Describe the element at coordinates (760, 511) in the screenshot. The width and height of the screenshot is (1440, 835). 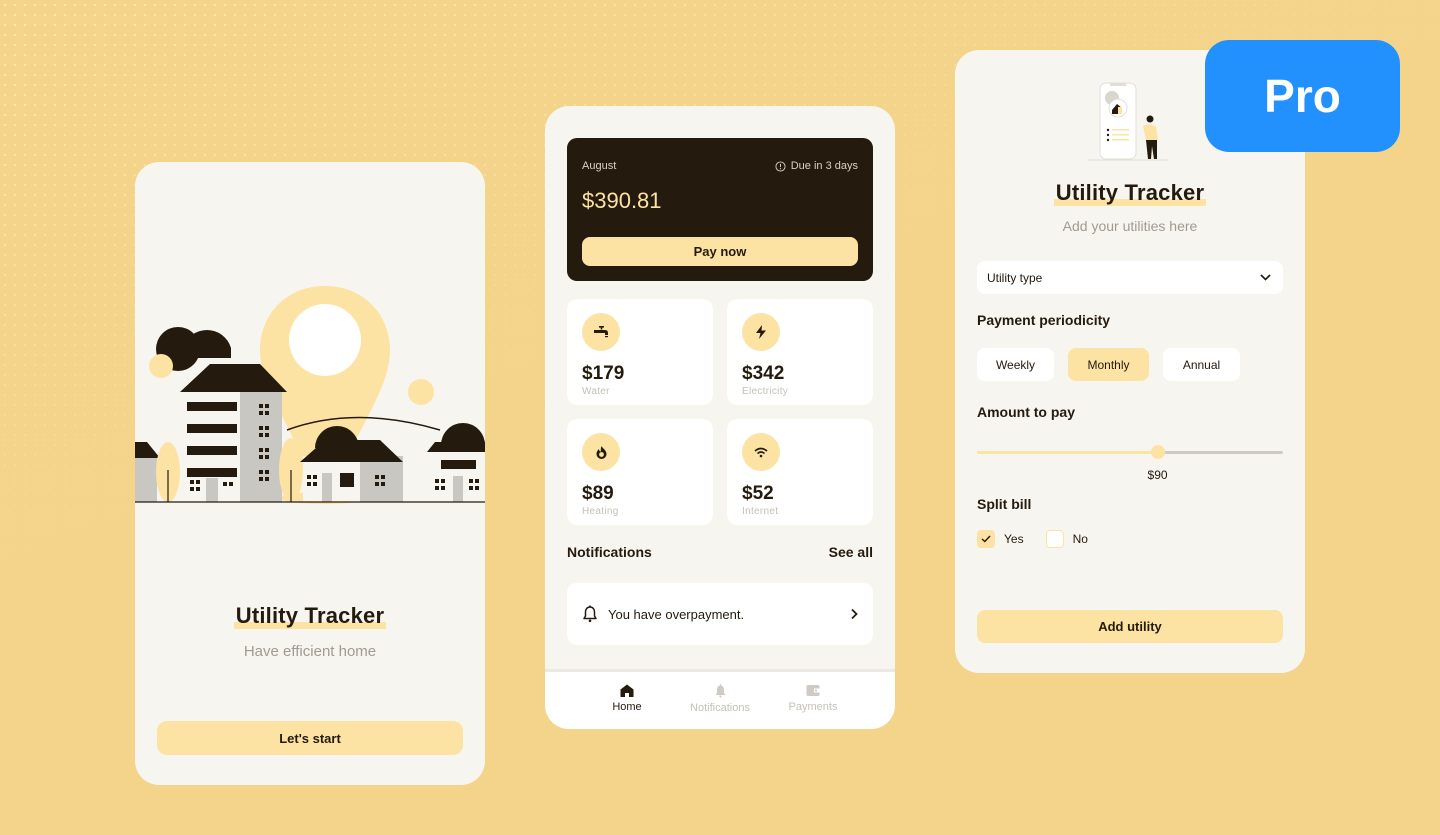
I see `utility-label: Internet` at that location.